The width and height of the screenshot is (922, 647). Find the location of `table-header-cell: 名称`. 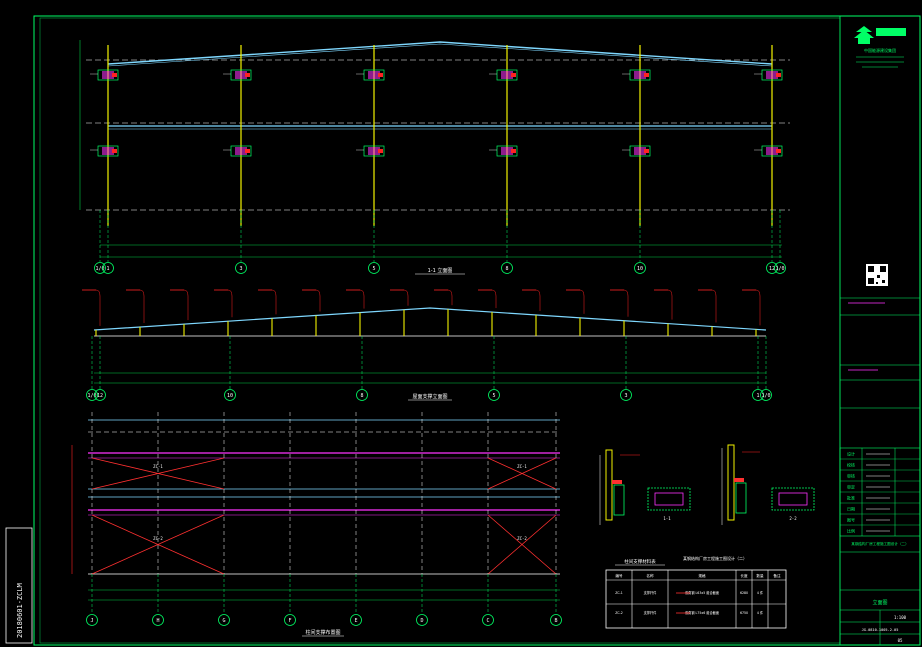

table-header-cell: 名称 is located at coordinates (650, 575).